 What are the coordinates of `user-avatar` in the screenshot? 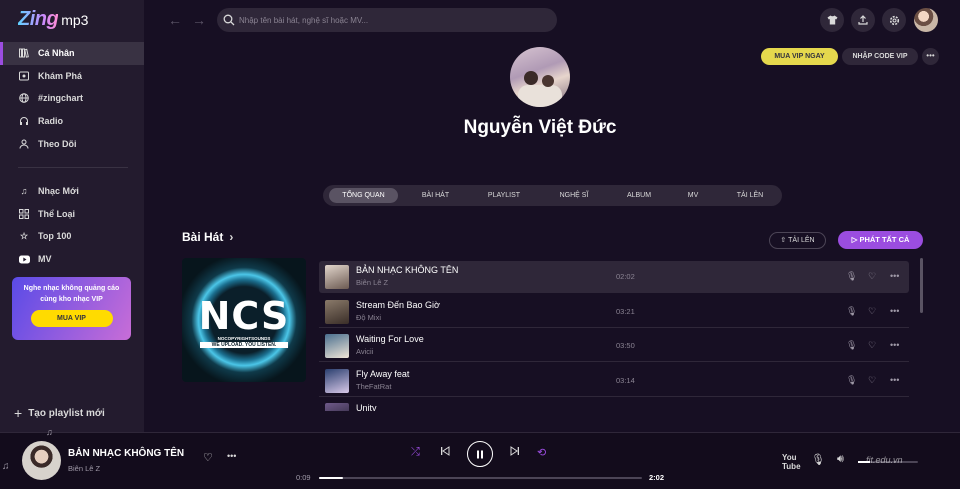 It's located at (926, 20).